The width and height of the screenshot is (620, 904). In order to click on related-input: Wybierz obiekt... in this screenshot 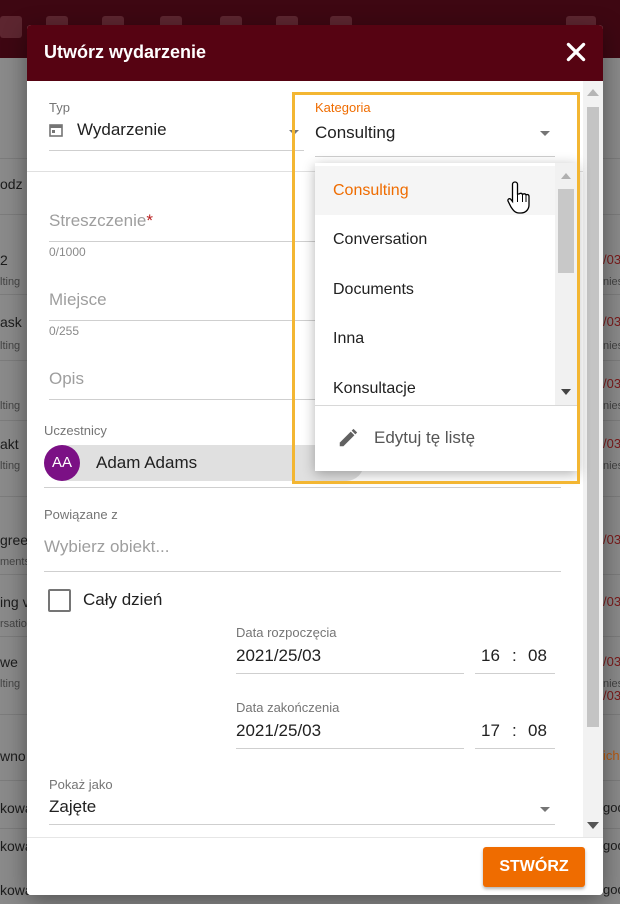, I will do `click(107, 547)`.